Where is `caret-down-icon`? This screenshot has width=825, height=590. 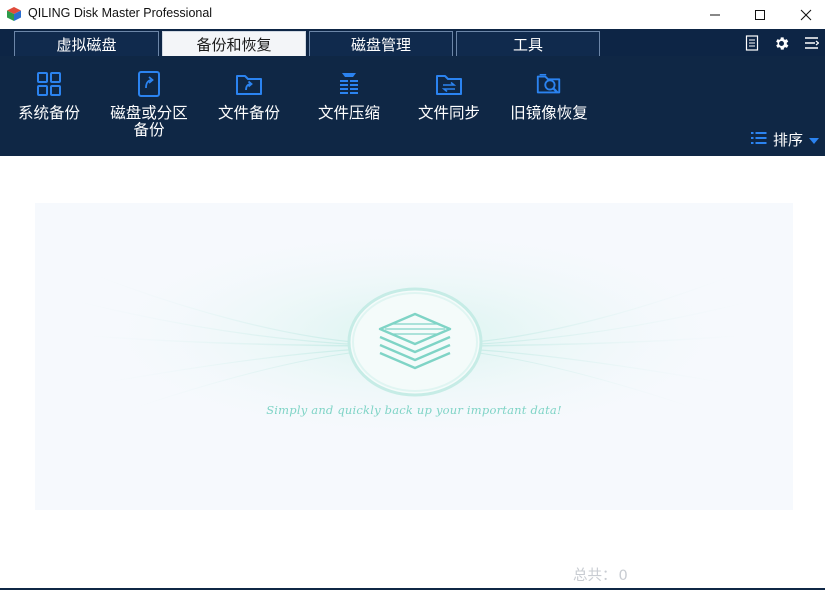
caret-down-icon is located at coordinates (814, 140).